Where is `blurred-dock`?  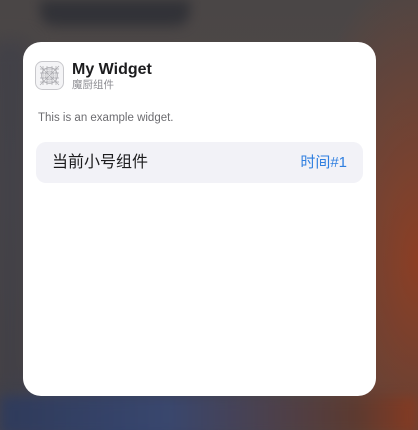
blurred-dock is located at coordinates (209, 413).